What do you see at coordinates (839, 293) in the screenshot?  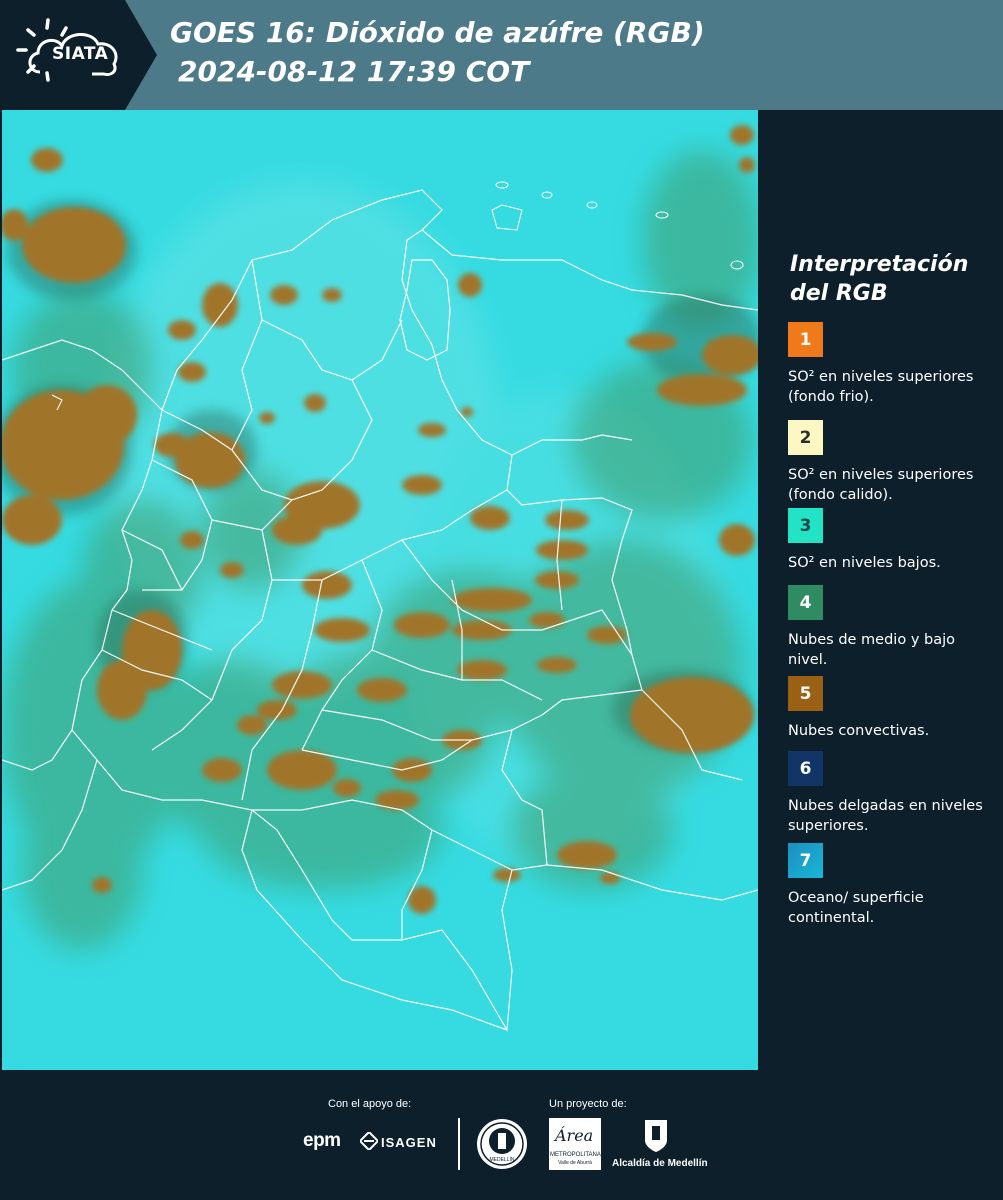 I see `legend-title-line2: del RGB` at bounding box center [839, 293].